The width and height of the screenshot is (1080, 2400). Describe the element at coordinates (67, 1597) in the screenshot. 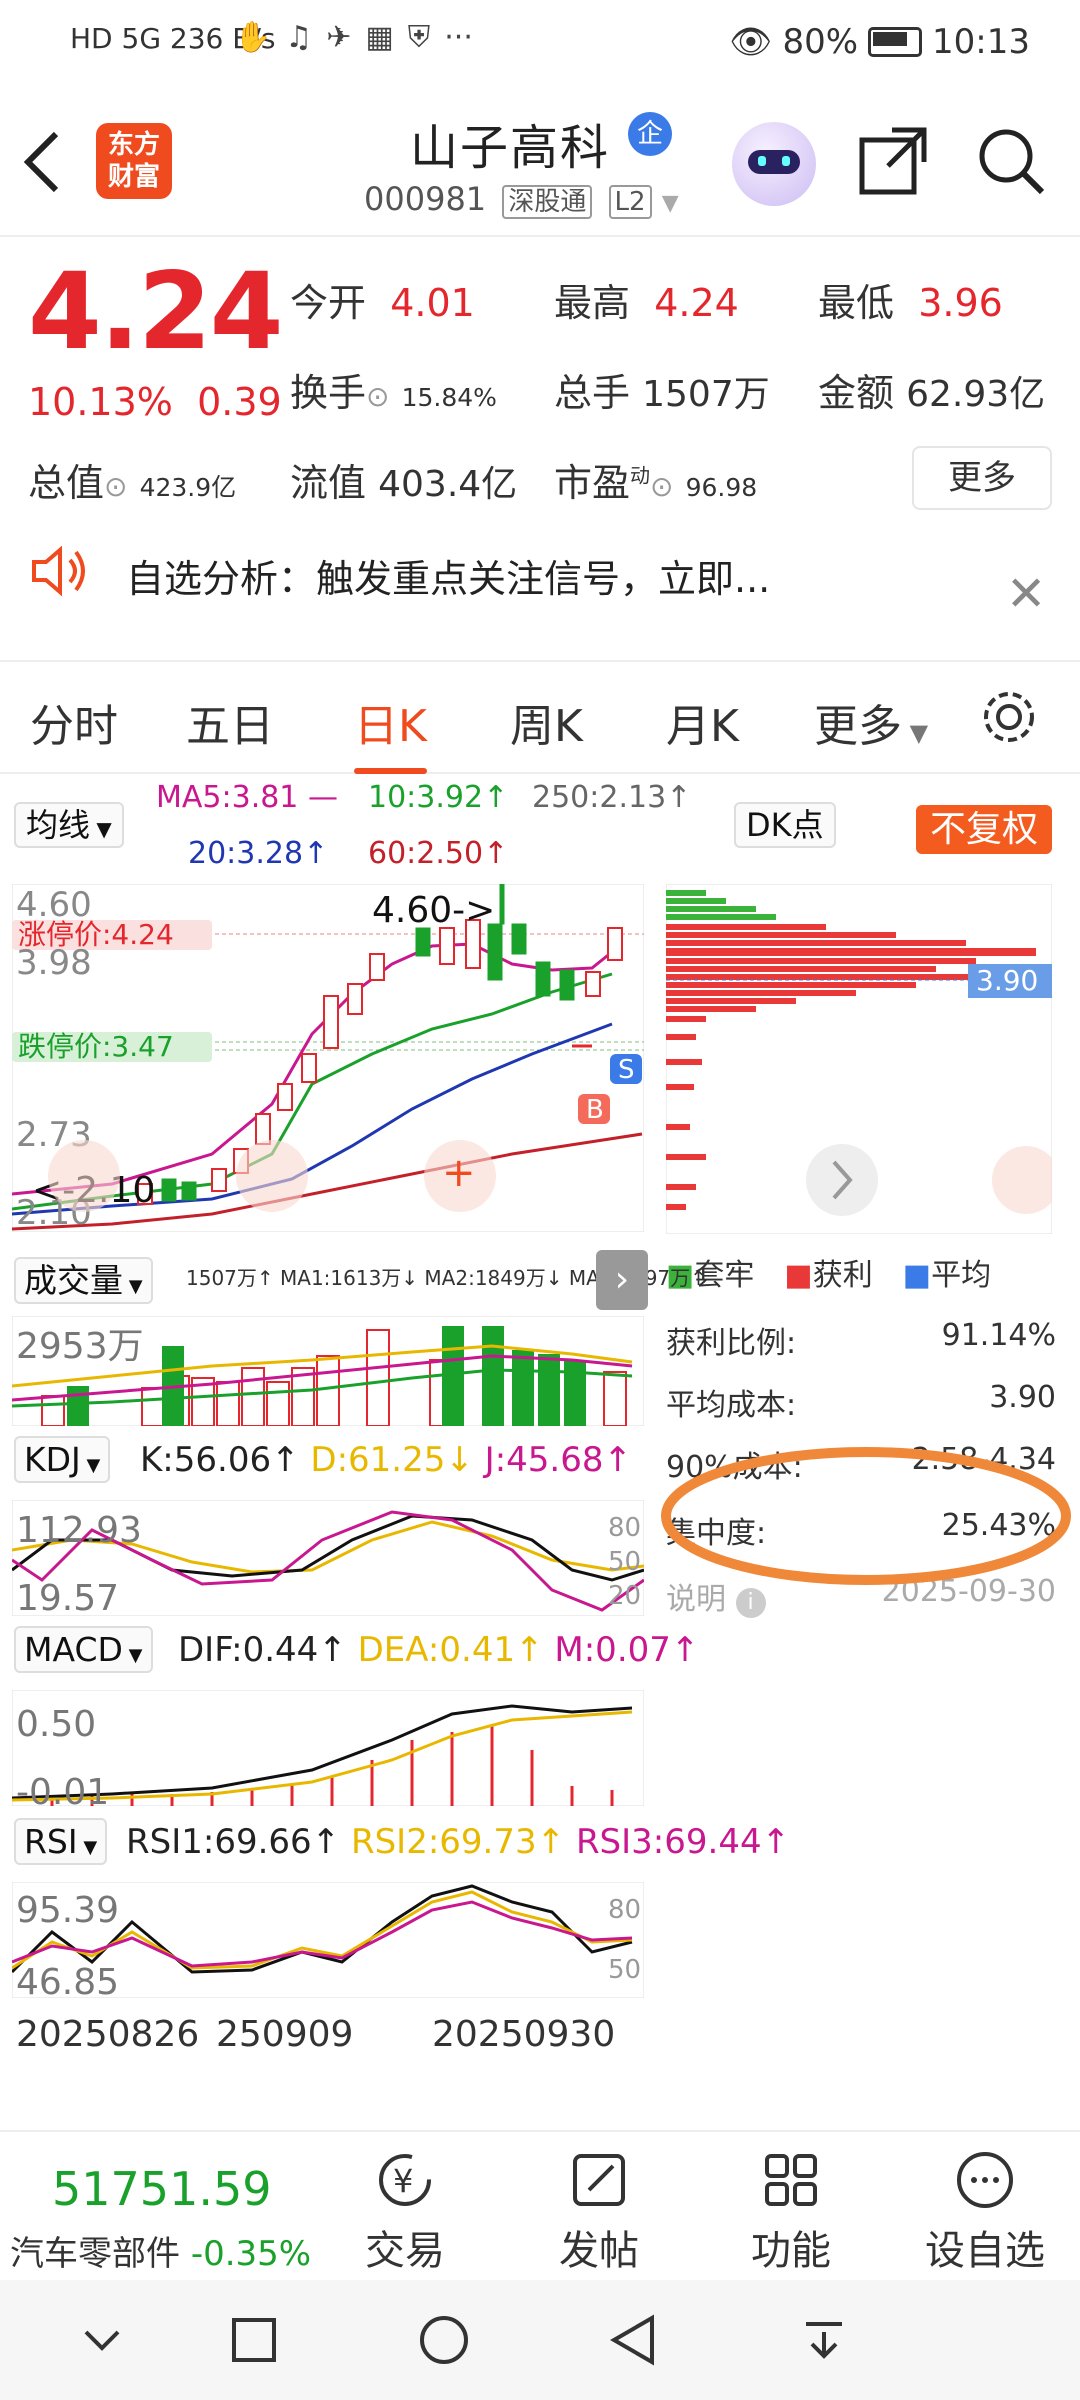

I see `kdj-y-bottom: 19.57` at that location.